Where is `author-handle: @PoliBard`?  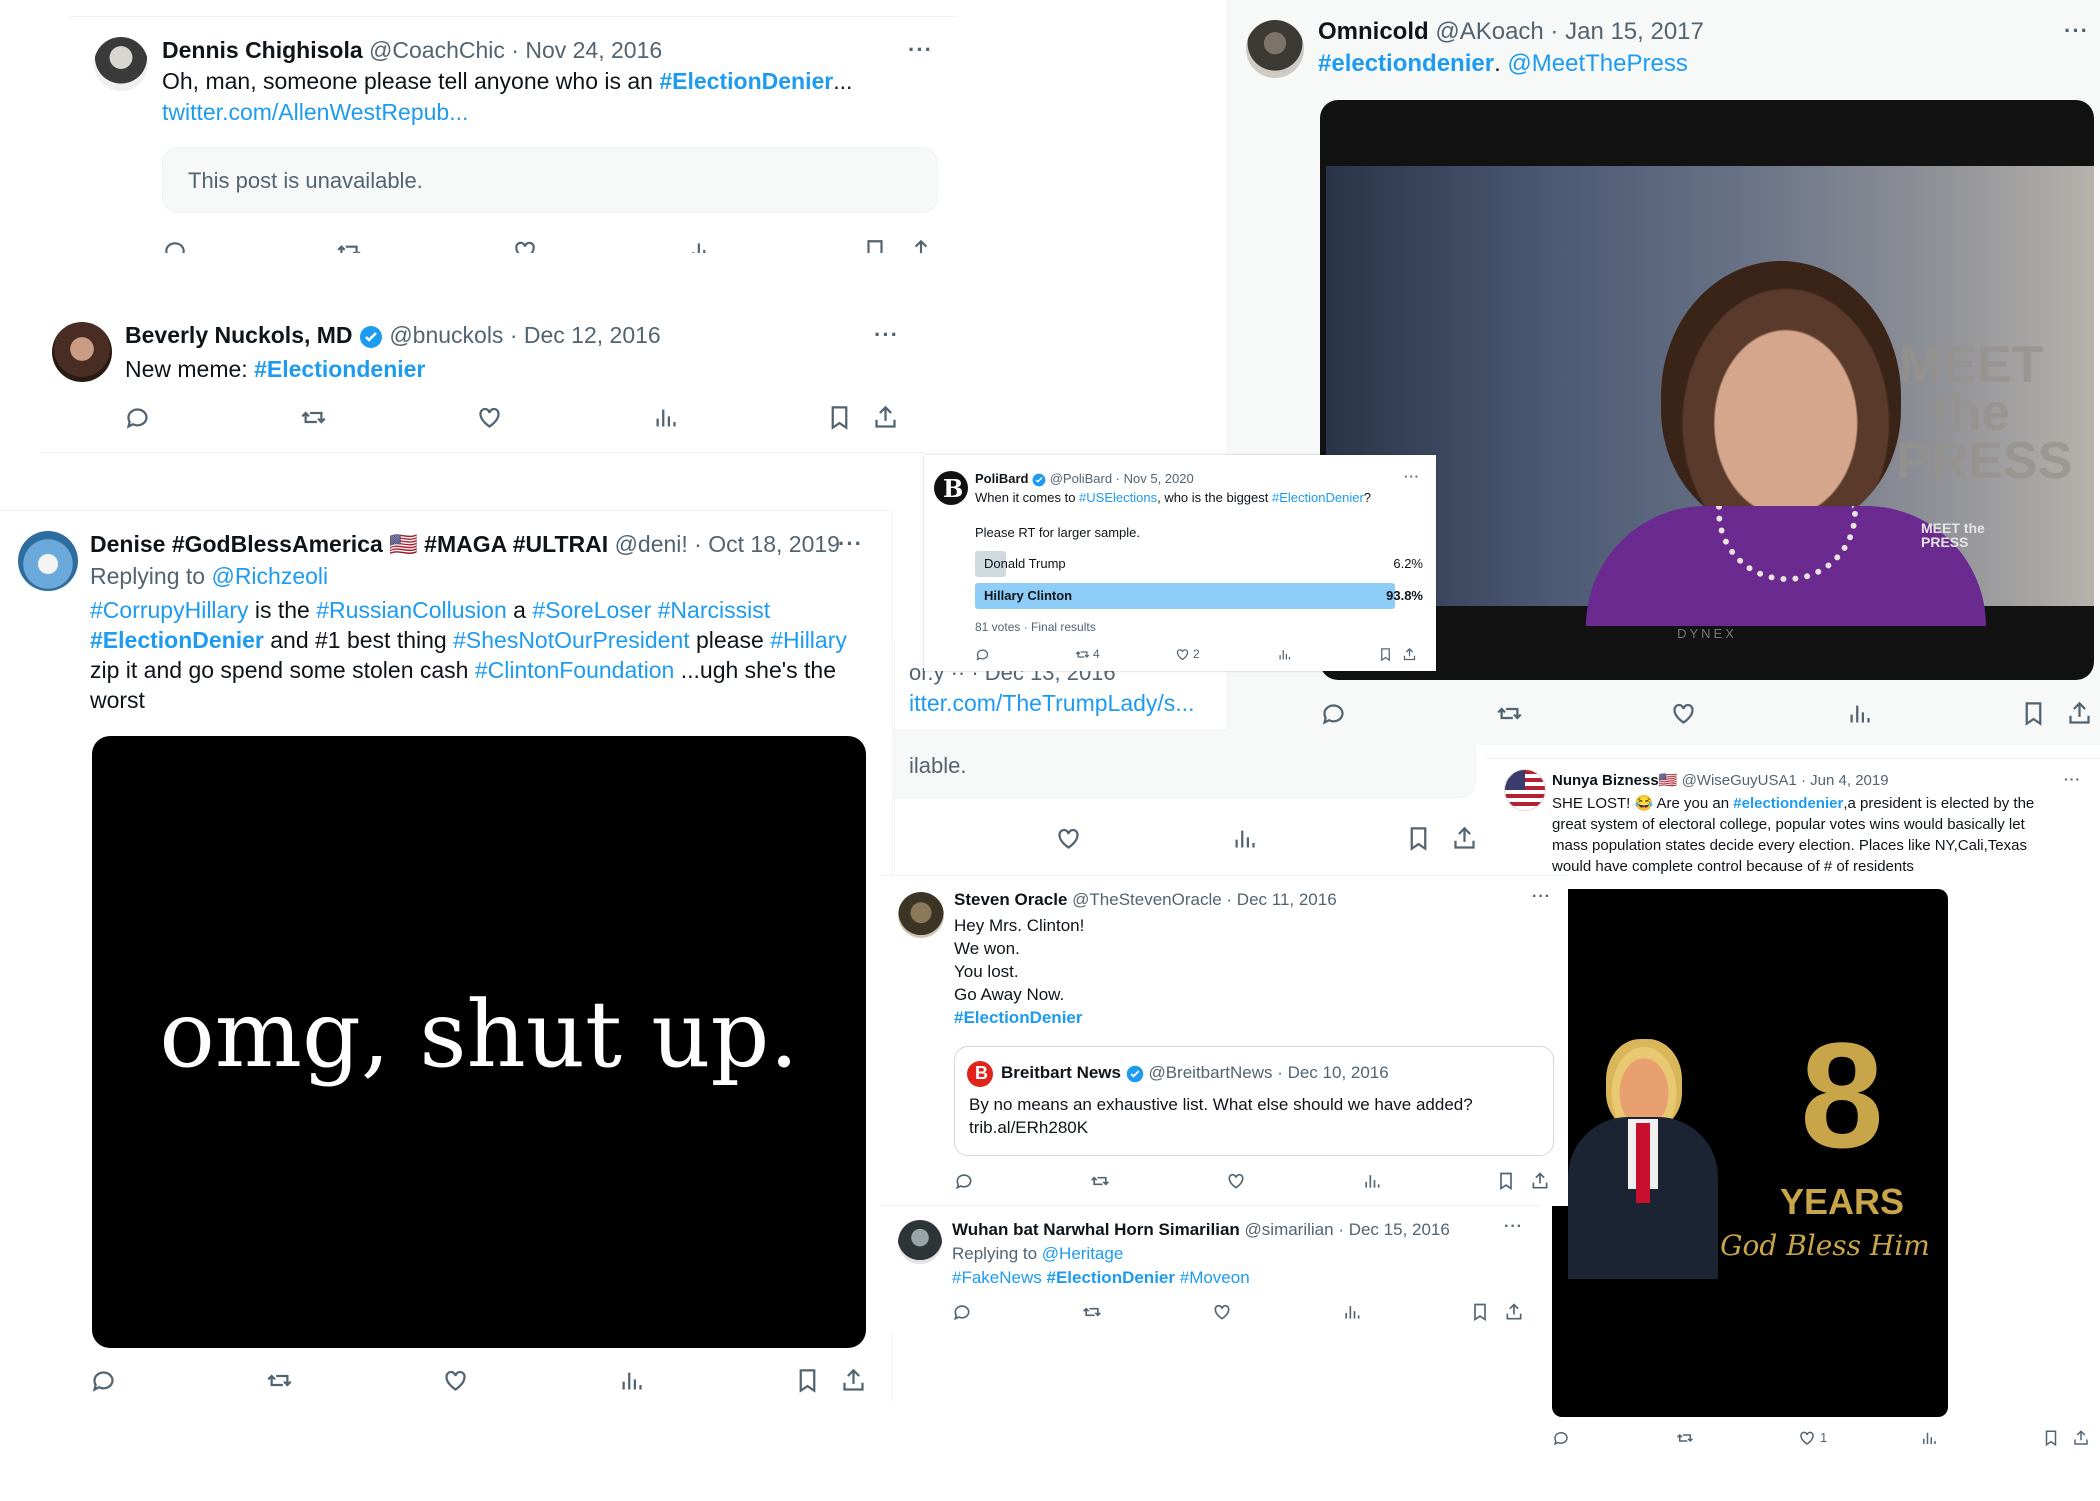
author-handle: @PoliBard is located at coordinates (1081, 478).